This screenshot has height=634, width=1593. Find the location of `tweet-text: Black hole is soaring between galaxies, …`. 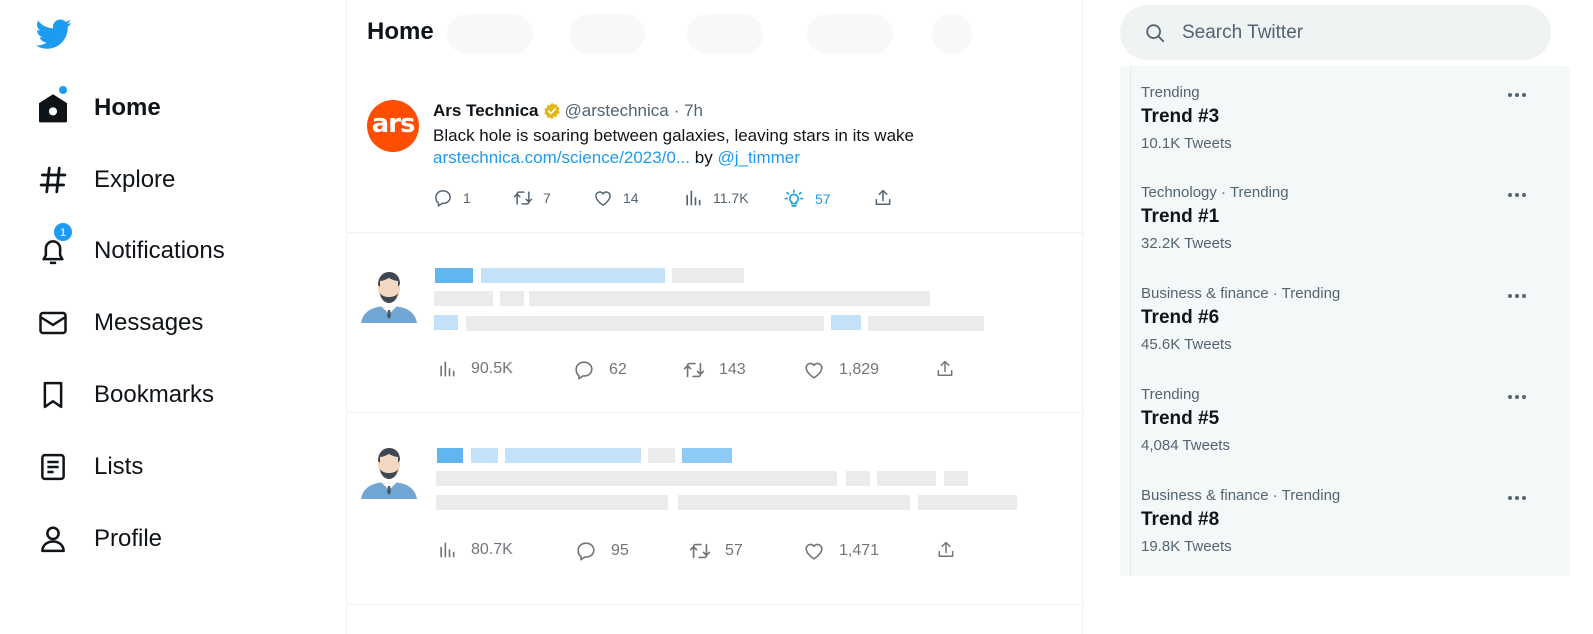

tweet-text: Black hole is soaring between galaxies, … is located at coordinates (673, 147).